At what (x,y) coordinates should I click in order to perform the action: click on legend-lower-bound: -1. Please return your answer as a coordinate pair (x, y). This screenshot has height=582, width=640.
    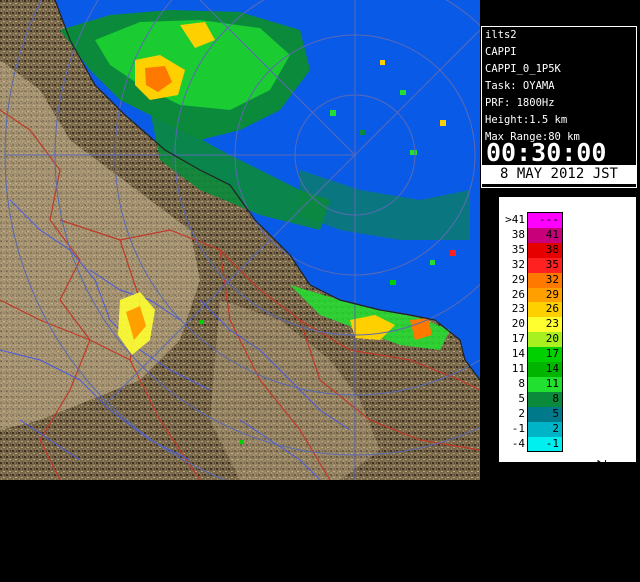
    Looking at the image, I should click on (518, 428).